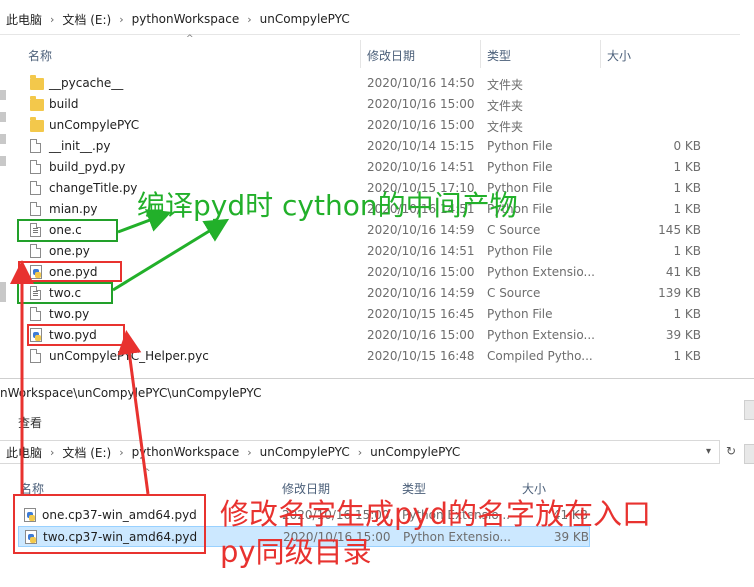 The height and width of the screenshot is (587, 754). I want to click on annotation-red-text-line2: py同级目录, so click(296, 552).